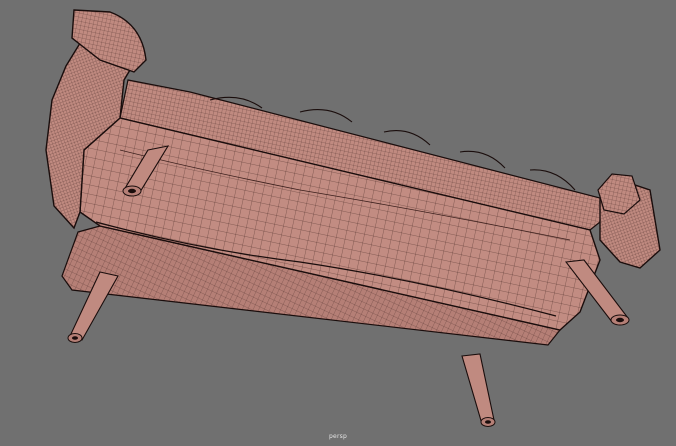  Describe the element at coordinates (338, 436) in the screenshot. I see `camera-label: persp` at that location.